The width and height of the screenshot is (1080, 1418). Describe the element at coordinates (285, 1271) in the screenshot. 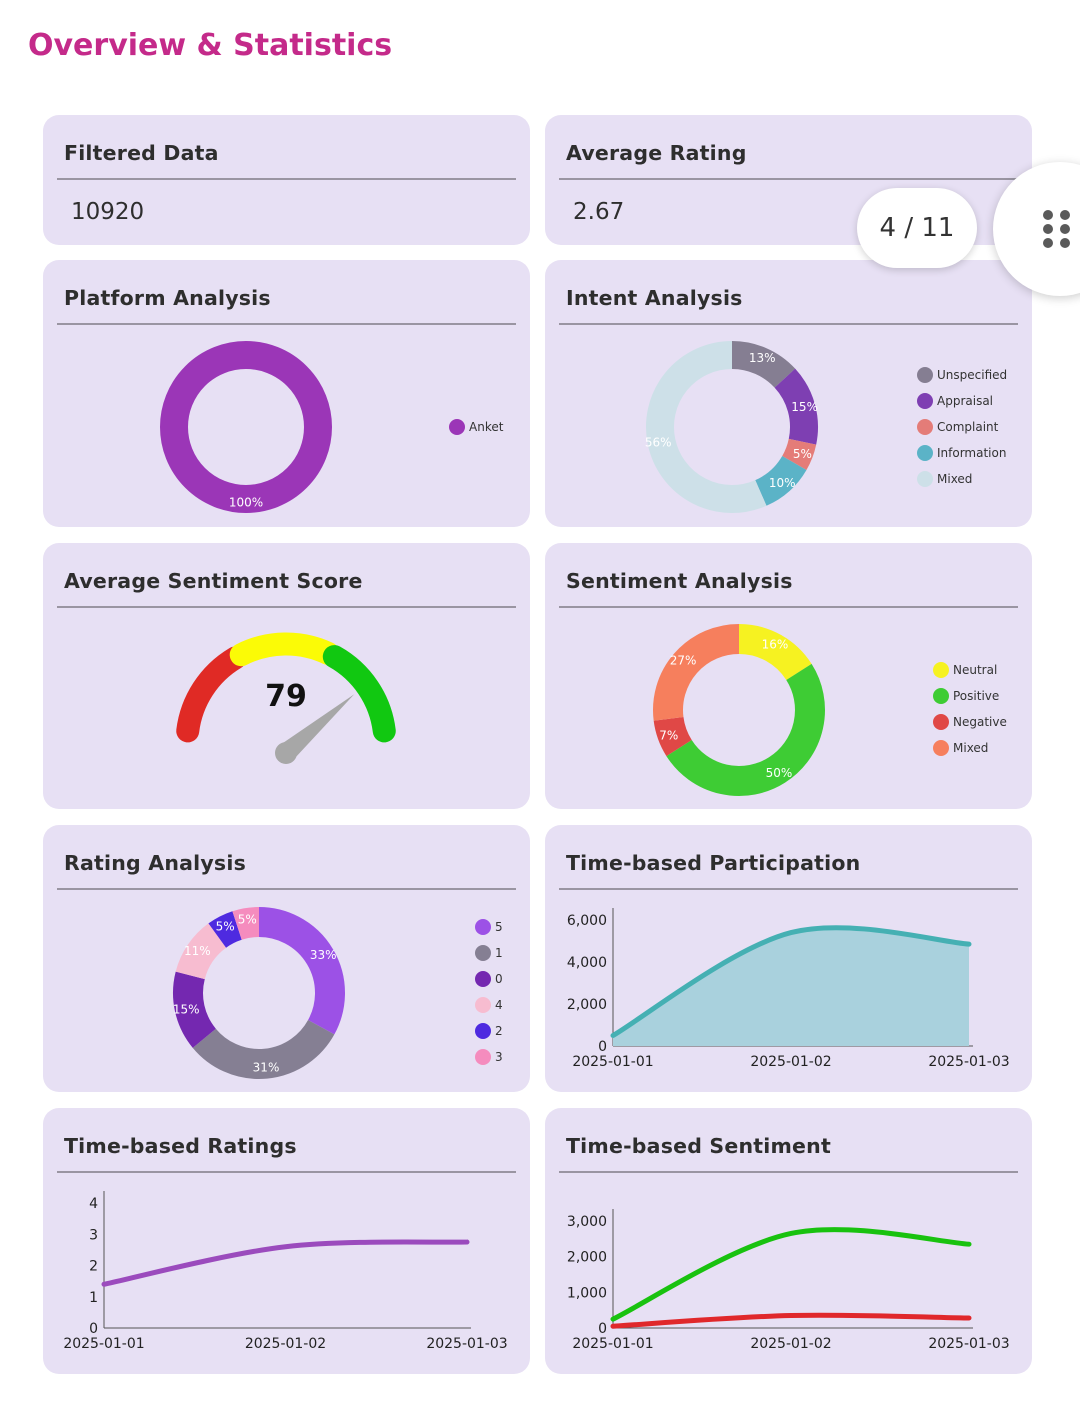

I see `ratings-line-chart: 0 1 2 3 4 2025-01-01 2025-01-02 2025-01-03` at that location.